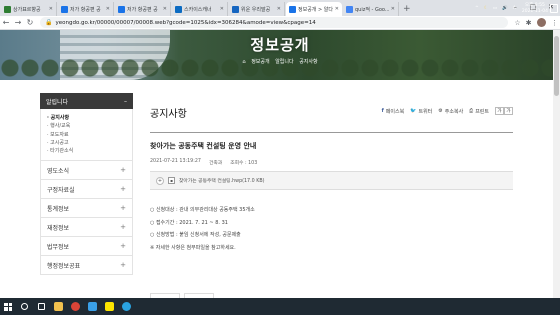 This screenshot has width=560, height=315. I want to click on edge-taskbar-button, so click(126, 306).